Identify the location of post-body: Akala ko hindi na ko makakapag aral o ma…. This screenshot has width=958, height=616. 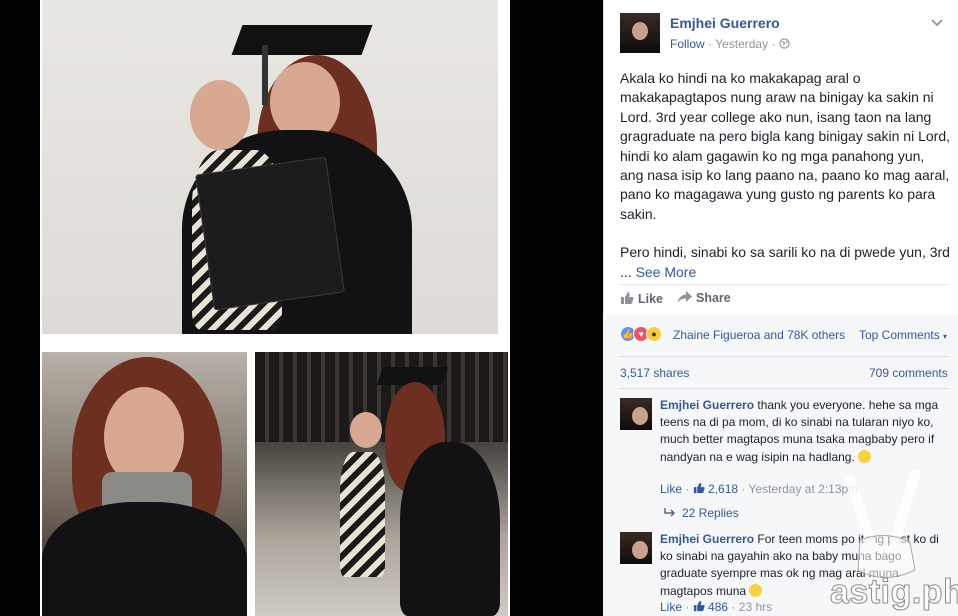
(785, 185).